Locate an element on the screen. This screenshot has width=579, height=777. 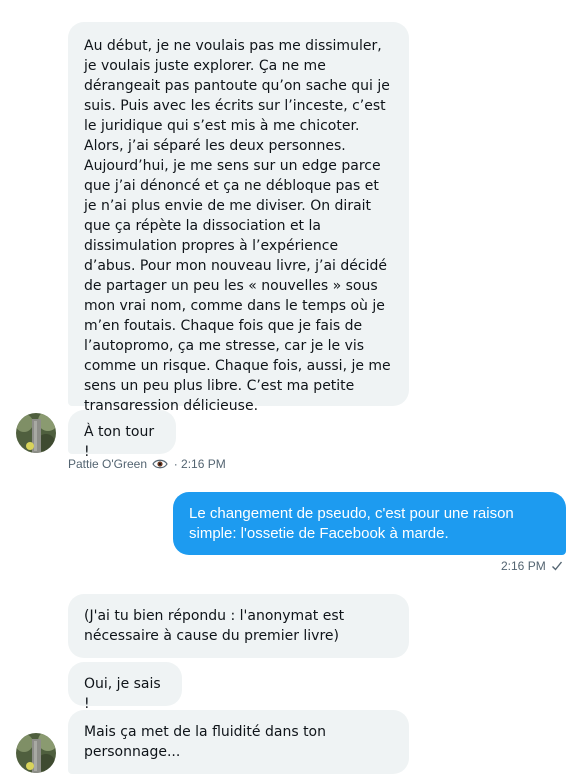
message-text: Oui, je sais ! is located at coordinates (122, 694).